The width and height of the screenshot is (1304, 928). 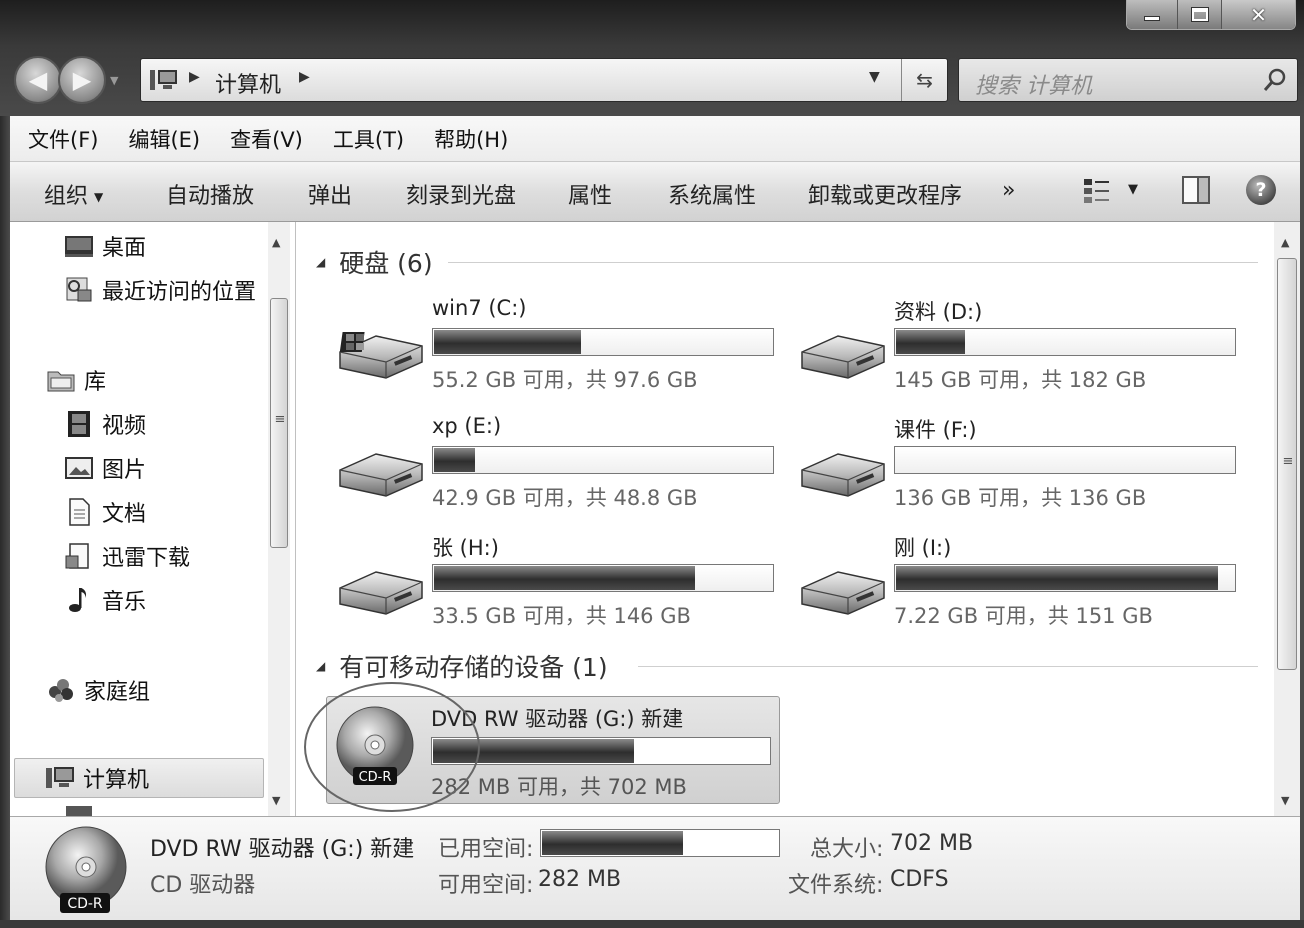 I want to click on nav-item-partial, so click(x=83, y=811).